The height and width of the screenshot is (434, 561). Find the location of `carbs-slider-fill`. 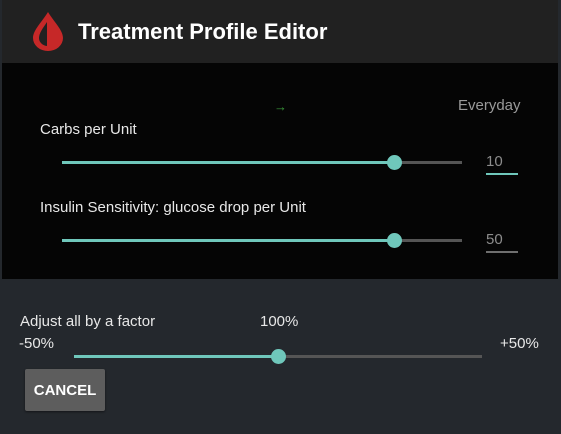

carbs-slider-fill is located at coordinates (228, 162).